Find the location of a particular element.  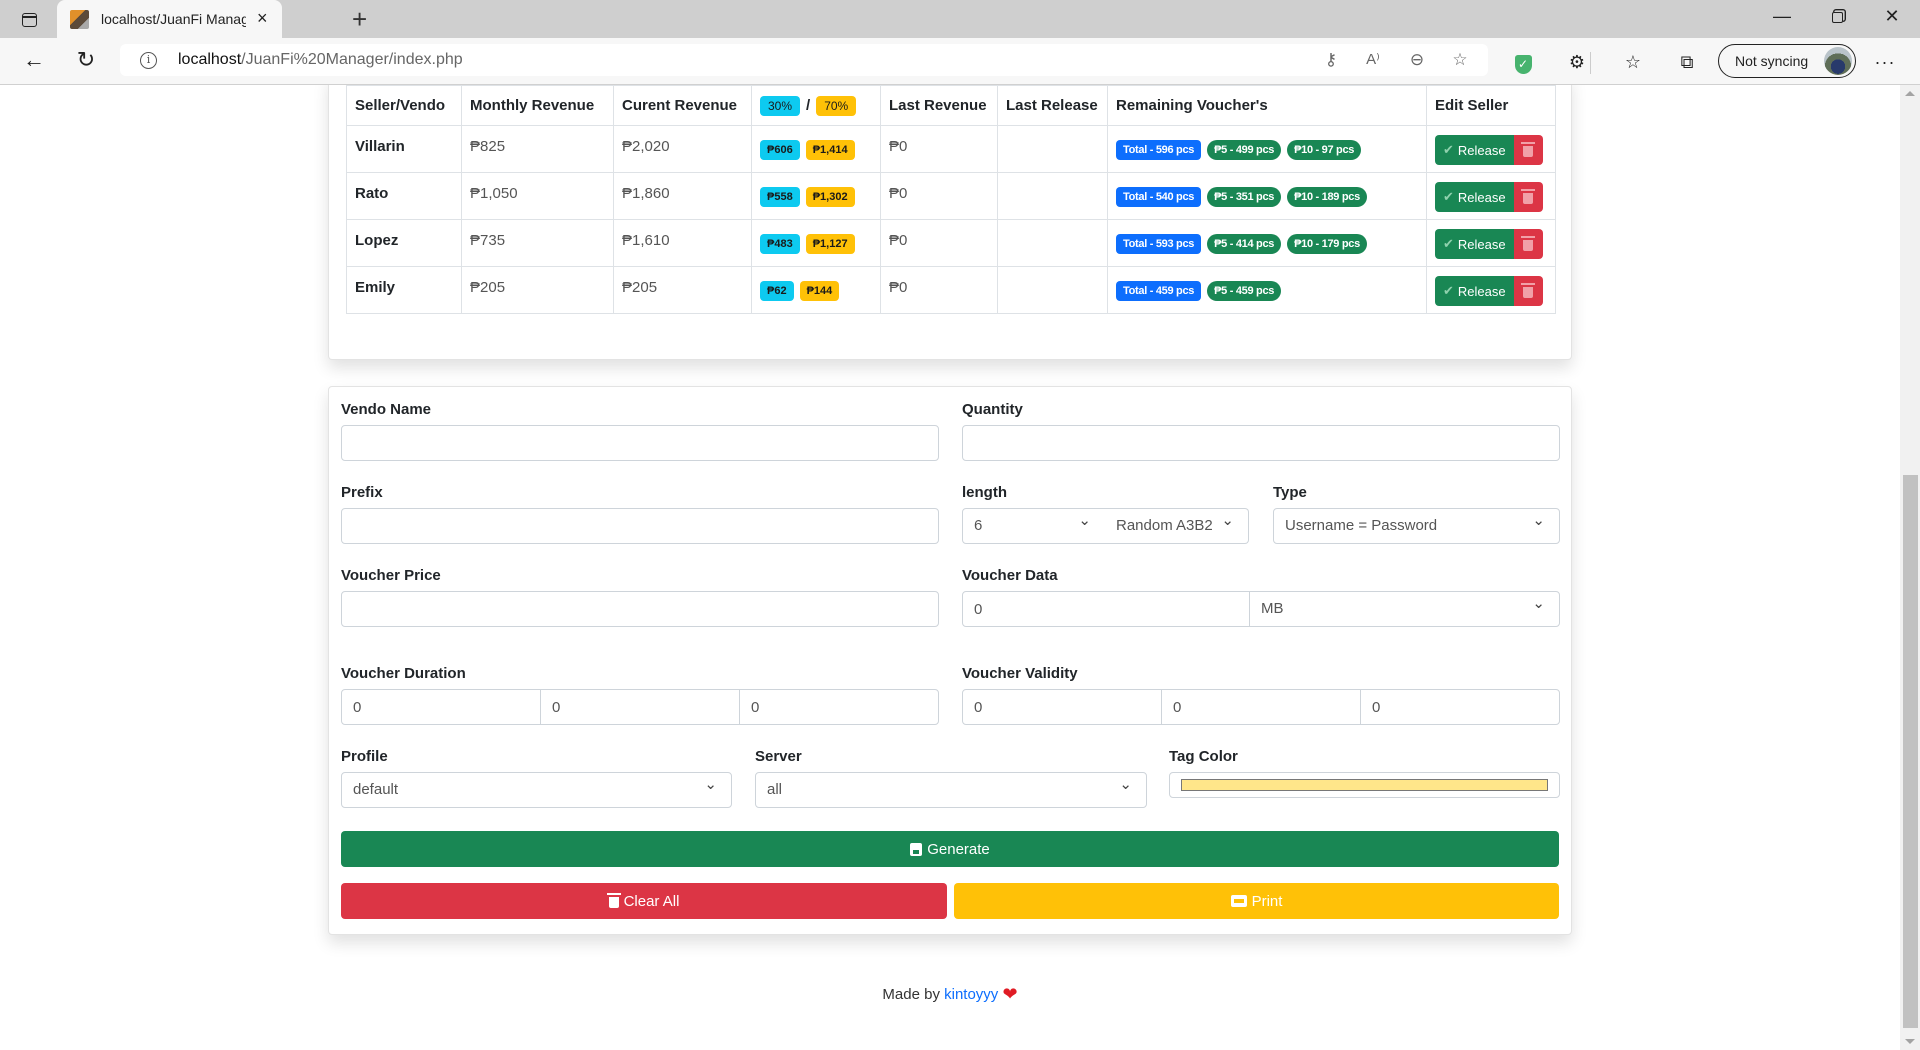

vendo-name-input is located at coordinates (640, 443).